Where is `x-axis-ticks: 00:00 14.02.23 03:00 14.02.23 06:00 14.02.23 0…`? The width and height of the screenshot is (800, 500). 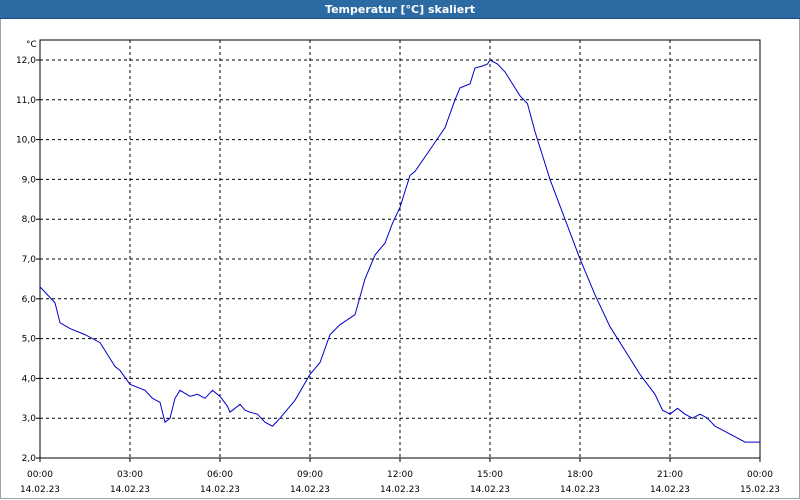 x-axis-ticks: 00:00 14.02.23 03:00 14.02.23 06:00 14.02.23 0… is located at coordinates (400, 476).